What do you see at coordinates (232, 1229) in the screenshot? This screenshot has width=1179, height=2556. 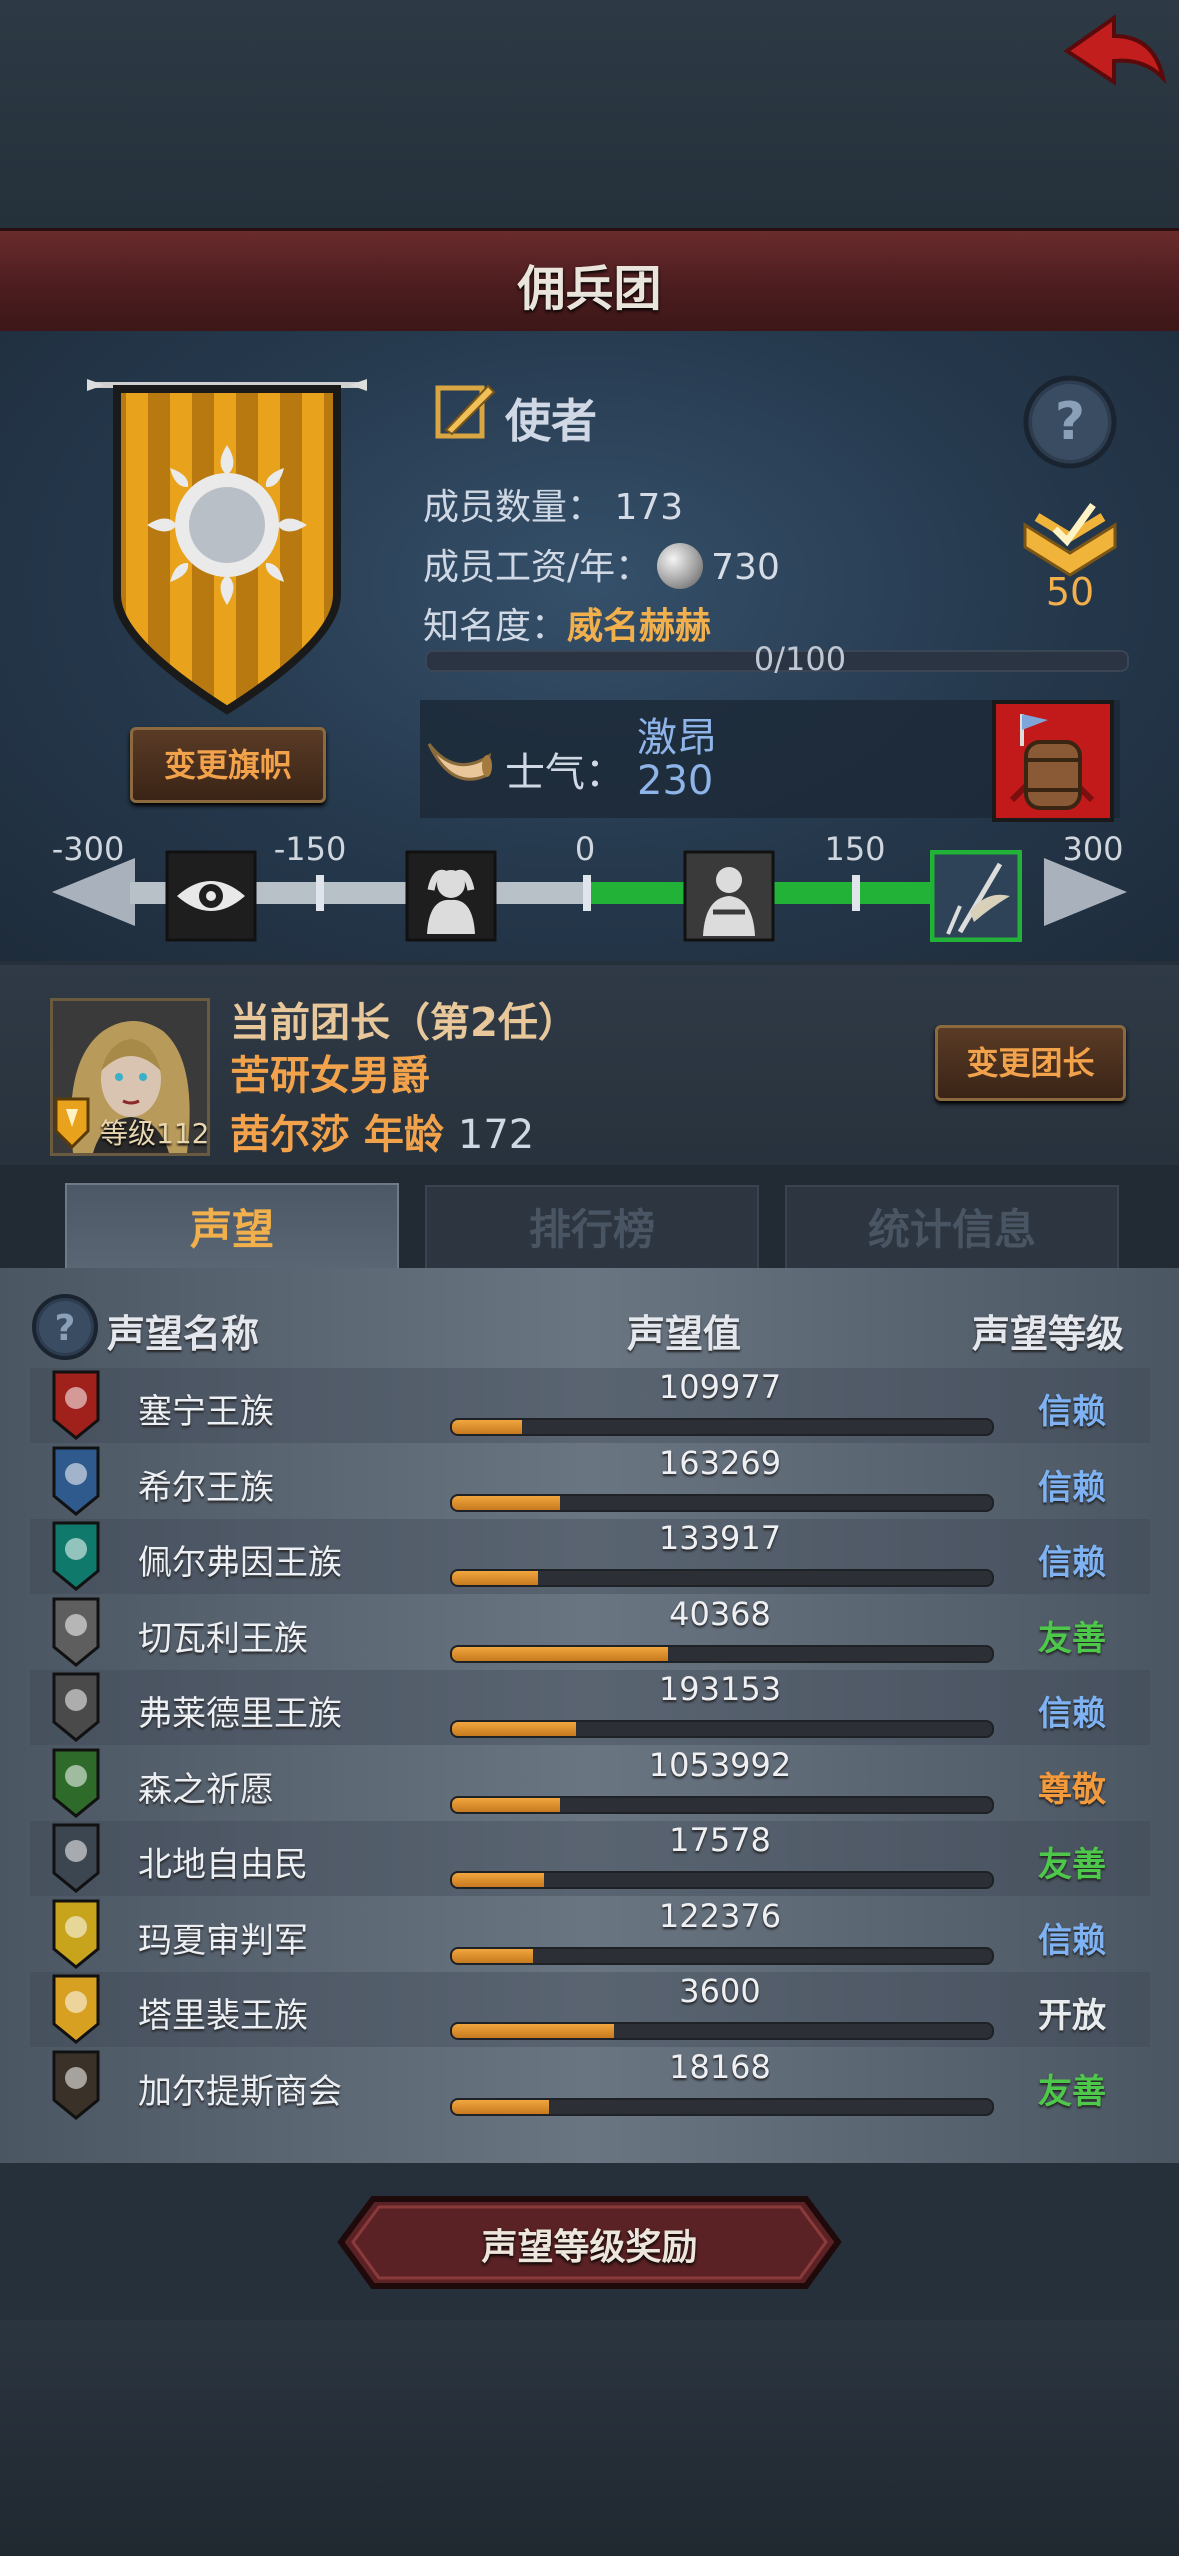 I see `tab-reputation: 声望` at bounding box center [232, 1229].